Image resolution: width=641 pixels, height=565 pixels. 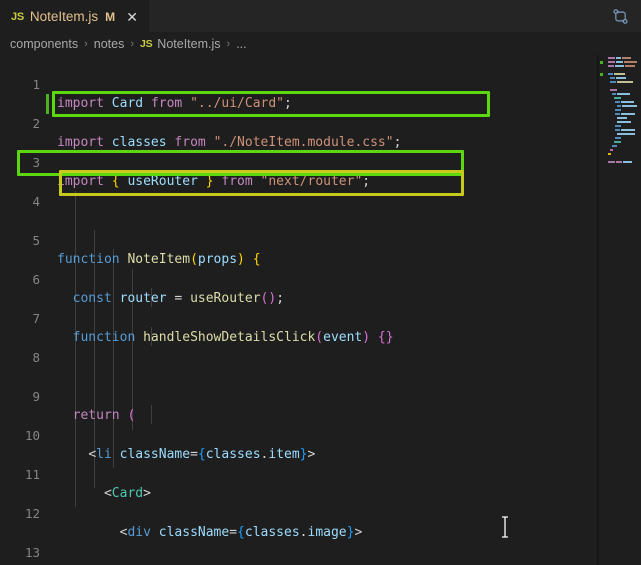 I want to click on editor-tab-noteitem: JS NoteItem.js M ✕, so click(x=75, y=16).